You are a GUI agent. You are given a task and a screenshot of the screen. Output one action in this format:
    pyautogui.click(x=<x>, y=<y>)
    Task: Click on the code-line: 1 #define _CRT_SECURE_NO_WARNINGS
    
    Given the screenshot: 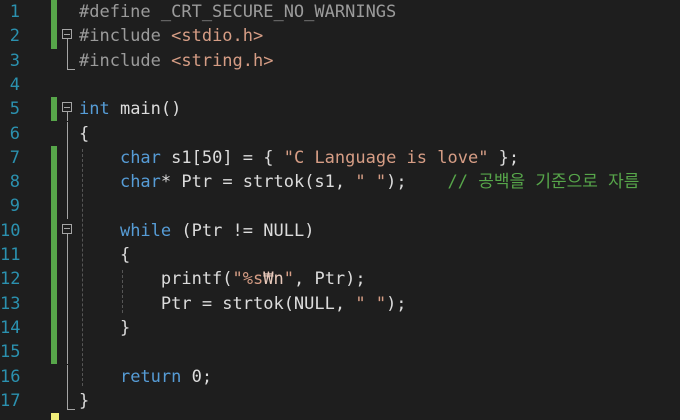 What is the action you would take?
    pyautogui.click(x=340, y=12)
    